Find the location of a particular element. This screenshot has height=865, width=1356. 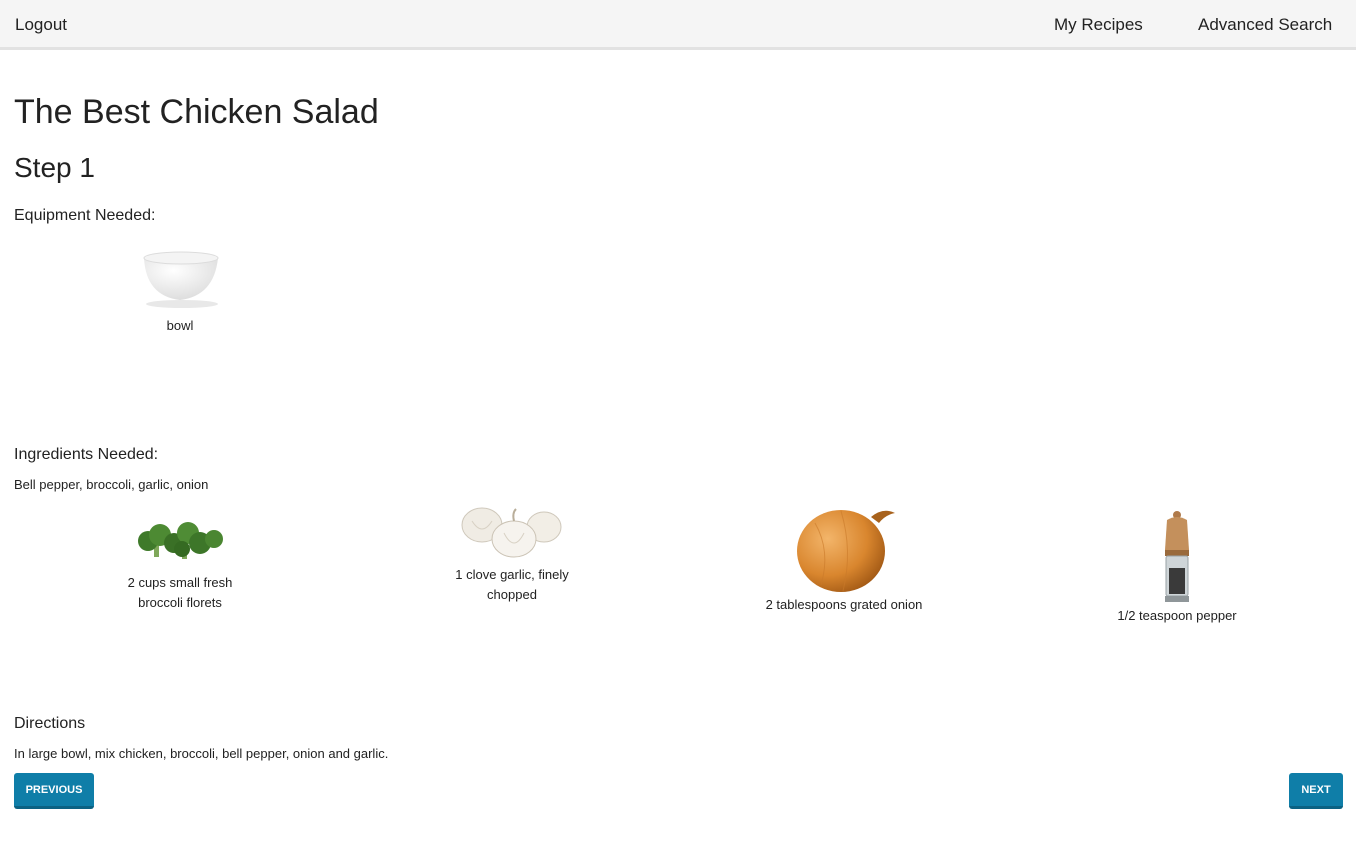

ingredient-label: 1/2 teaspoon pepper is located at coordinates (1177, 615).